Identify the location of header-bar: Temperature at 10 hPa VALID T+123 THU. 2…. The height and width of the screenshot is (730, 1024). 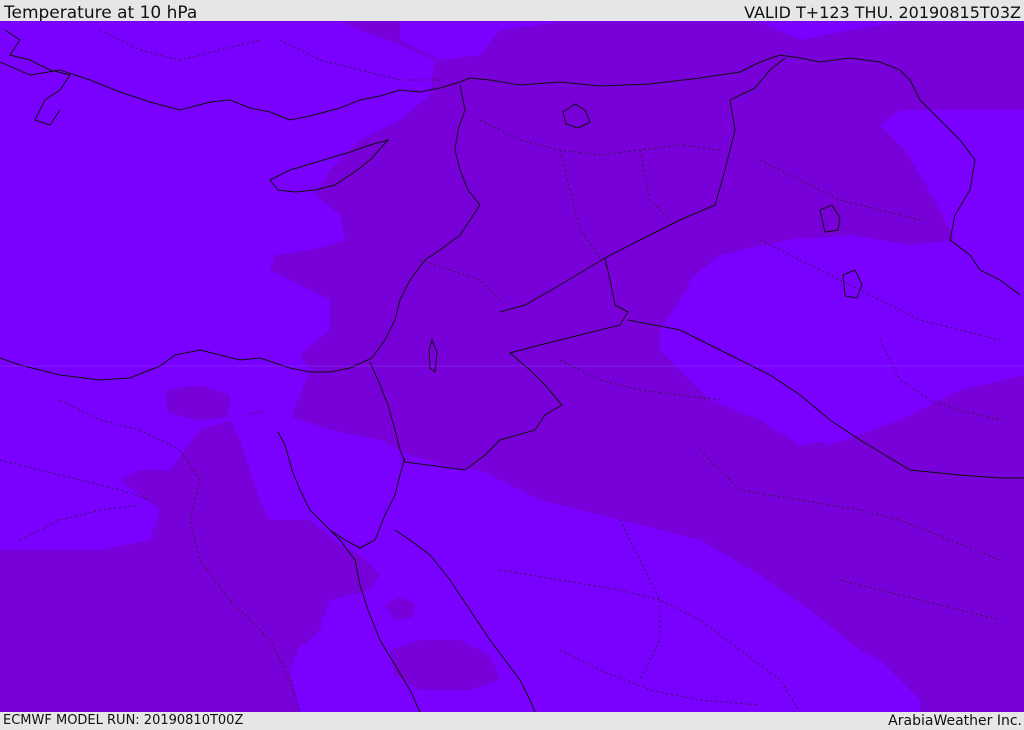
(512, 11).